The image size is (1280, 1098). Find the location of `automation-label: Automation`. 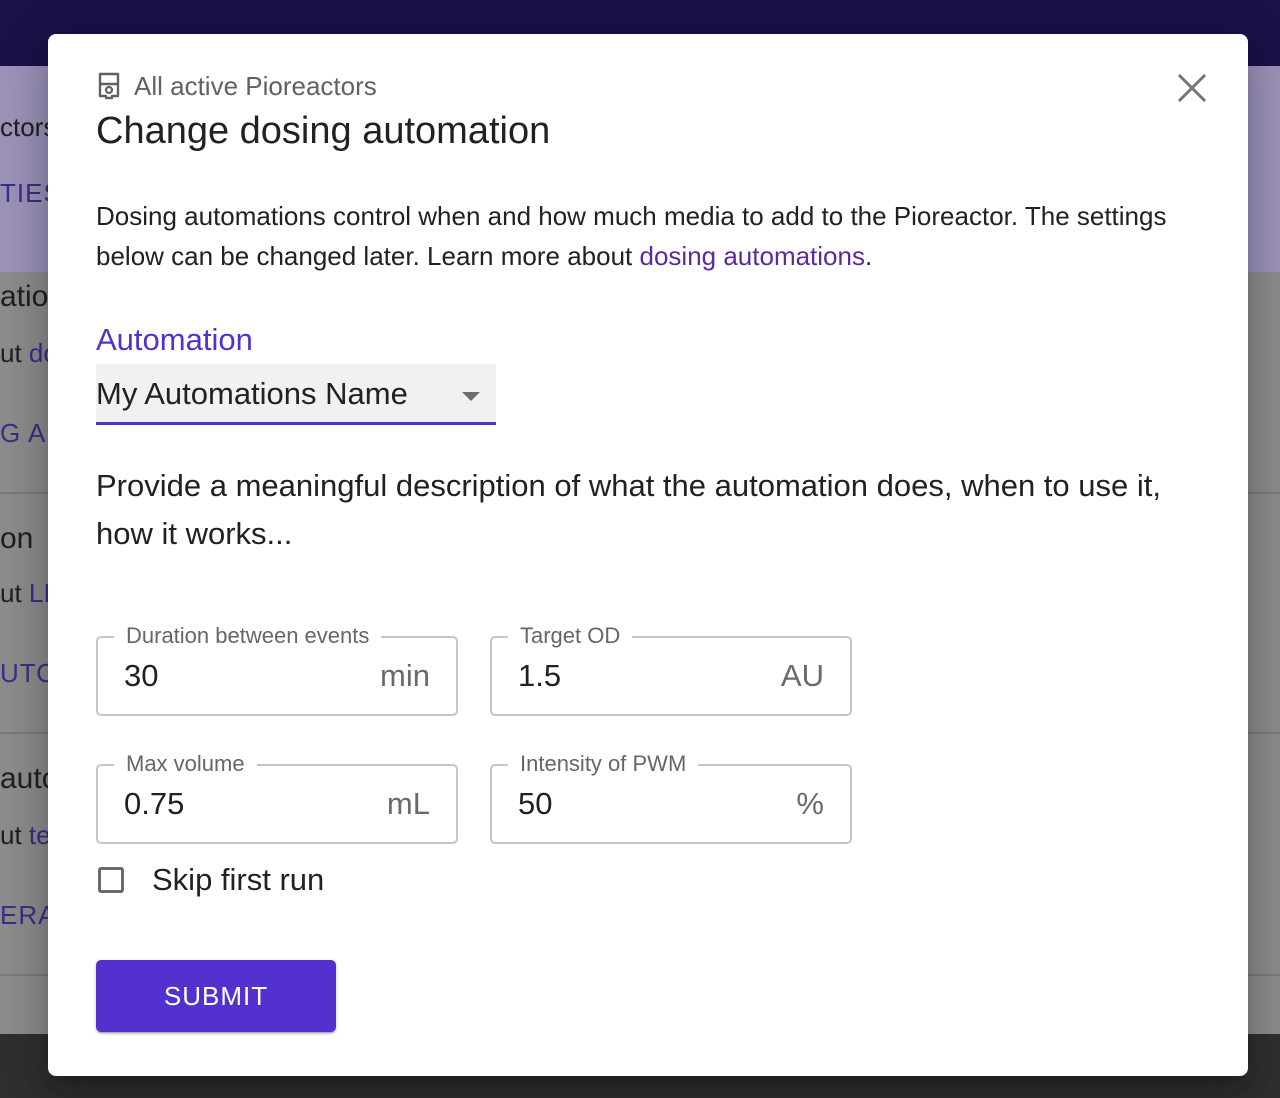

automation-label: Automation is located at coordinates (174, 339).